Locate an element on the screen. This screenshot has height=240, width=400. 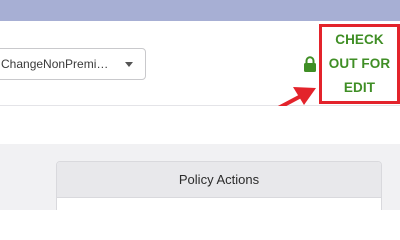
policy-actions-header: Policy Actions is located at coordinates (219, 180).